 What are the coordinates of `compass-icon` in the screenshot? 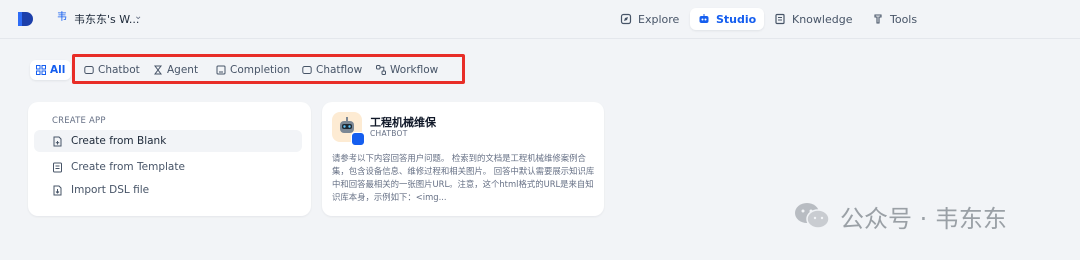 It's located at (626, 19).